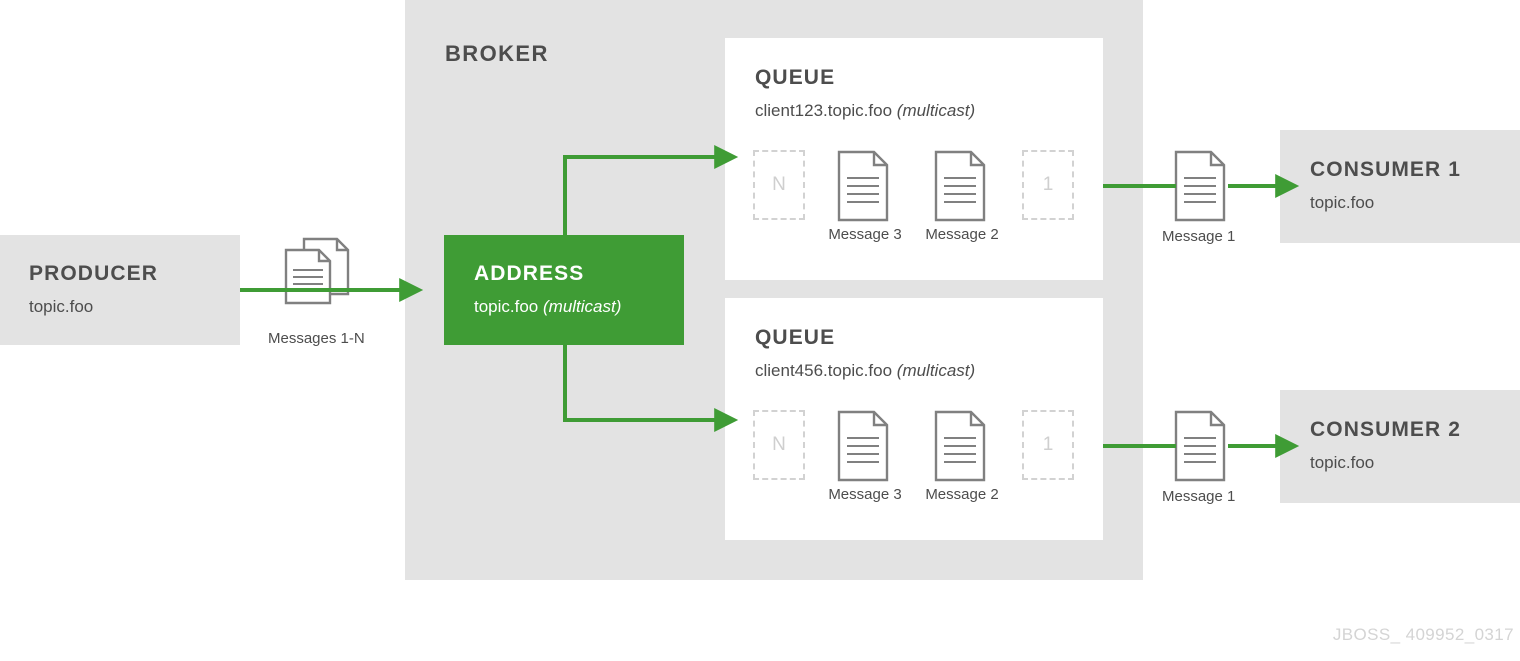  I want to click on consumer-subtitle-2: topic.foo, so click(1342, 462).